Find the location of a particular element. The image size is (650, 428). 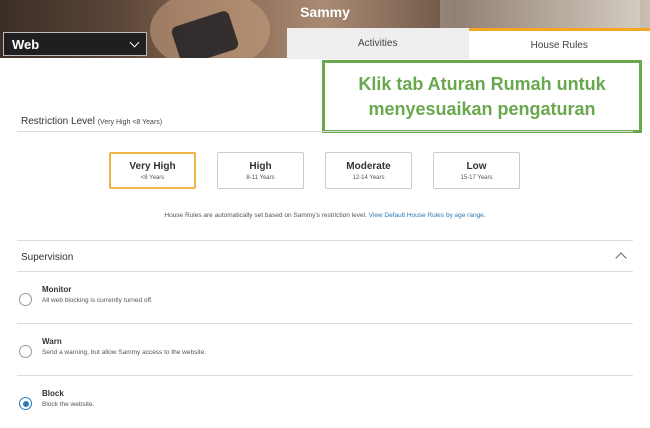

option-description: Block the website. is located at coordinates (68, 404).